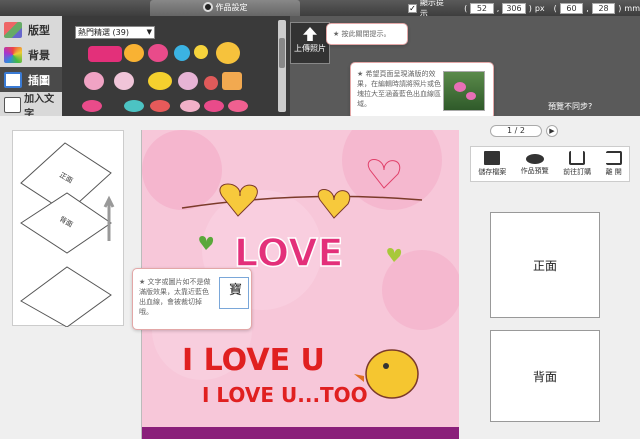 The height and width of the screenshot is (439, 640). Describe the element at coordinates (158, 53) in the screenshot. I see `sticker-heart` at that location.